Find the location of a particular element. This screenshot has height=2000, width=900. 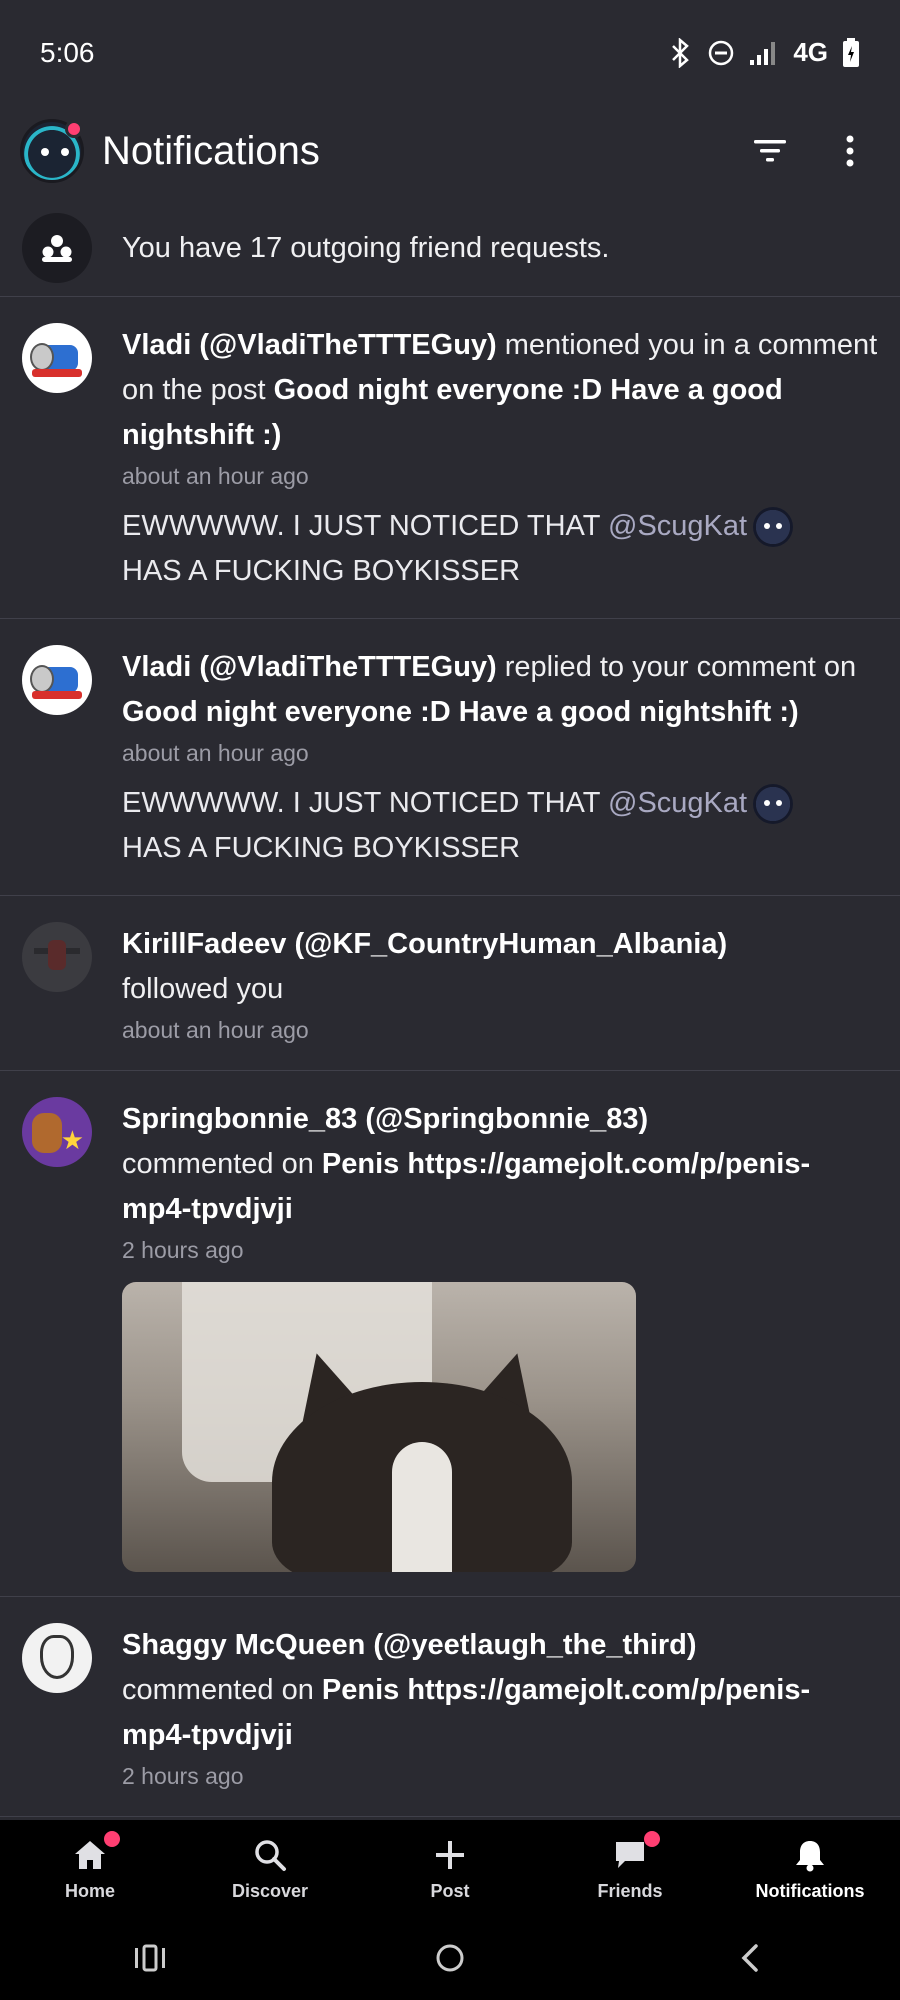

more-options-button is located at coordinates (850, 151).